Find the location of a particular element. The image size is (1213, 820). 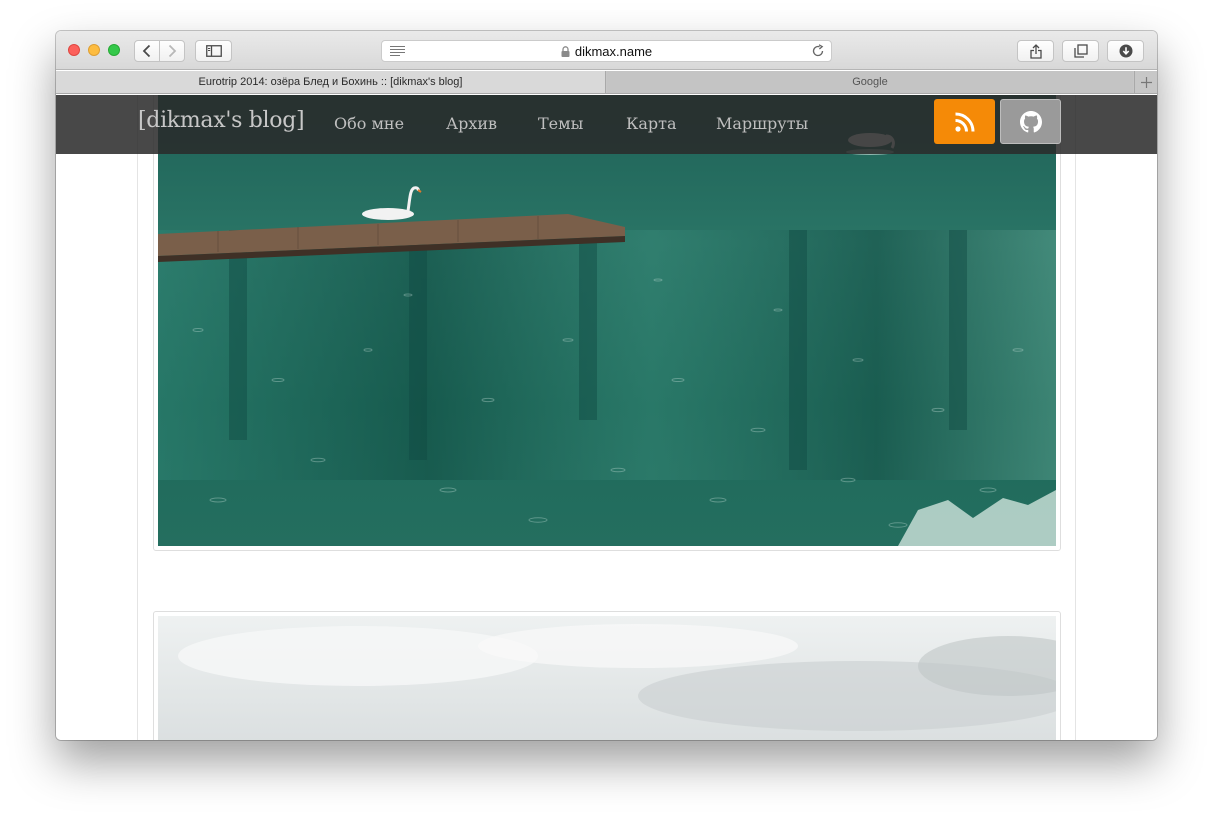

photo-sky-image is located at coordinates (607, 678).